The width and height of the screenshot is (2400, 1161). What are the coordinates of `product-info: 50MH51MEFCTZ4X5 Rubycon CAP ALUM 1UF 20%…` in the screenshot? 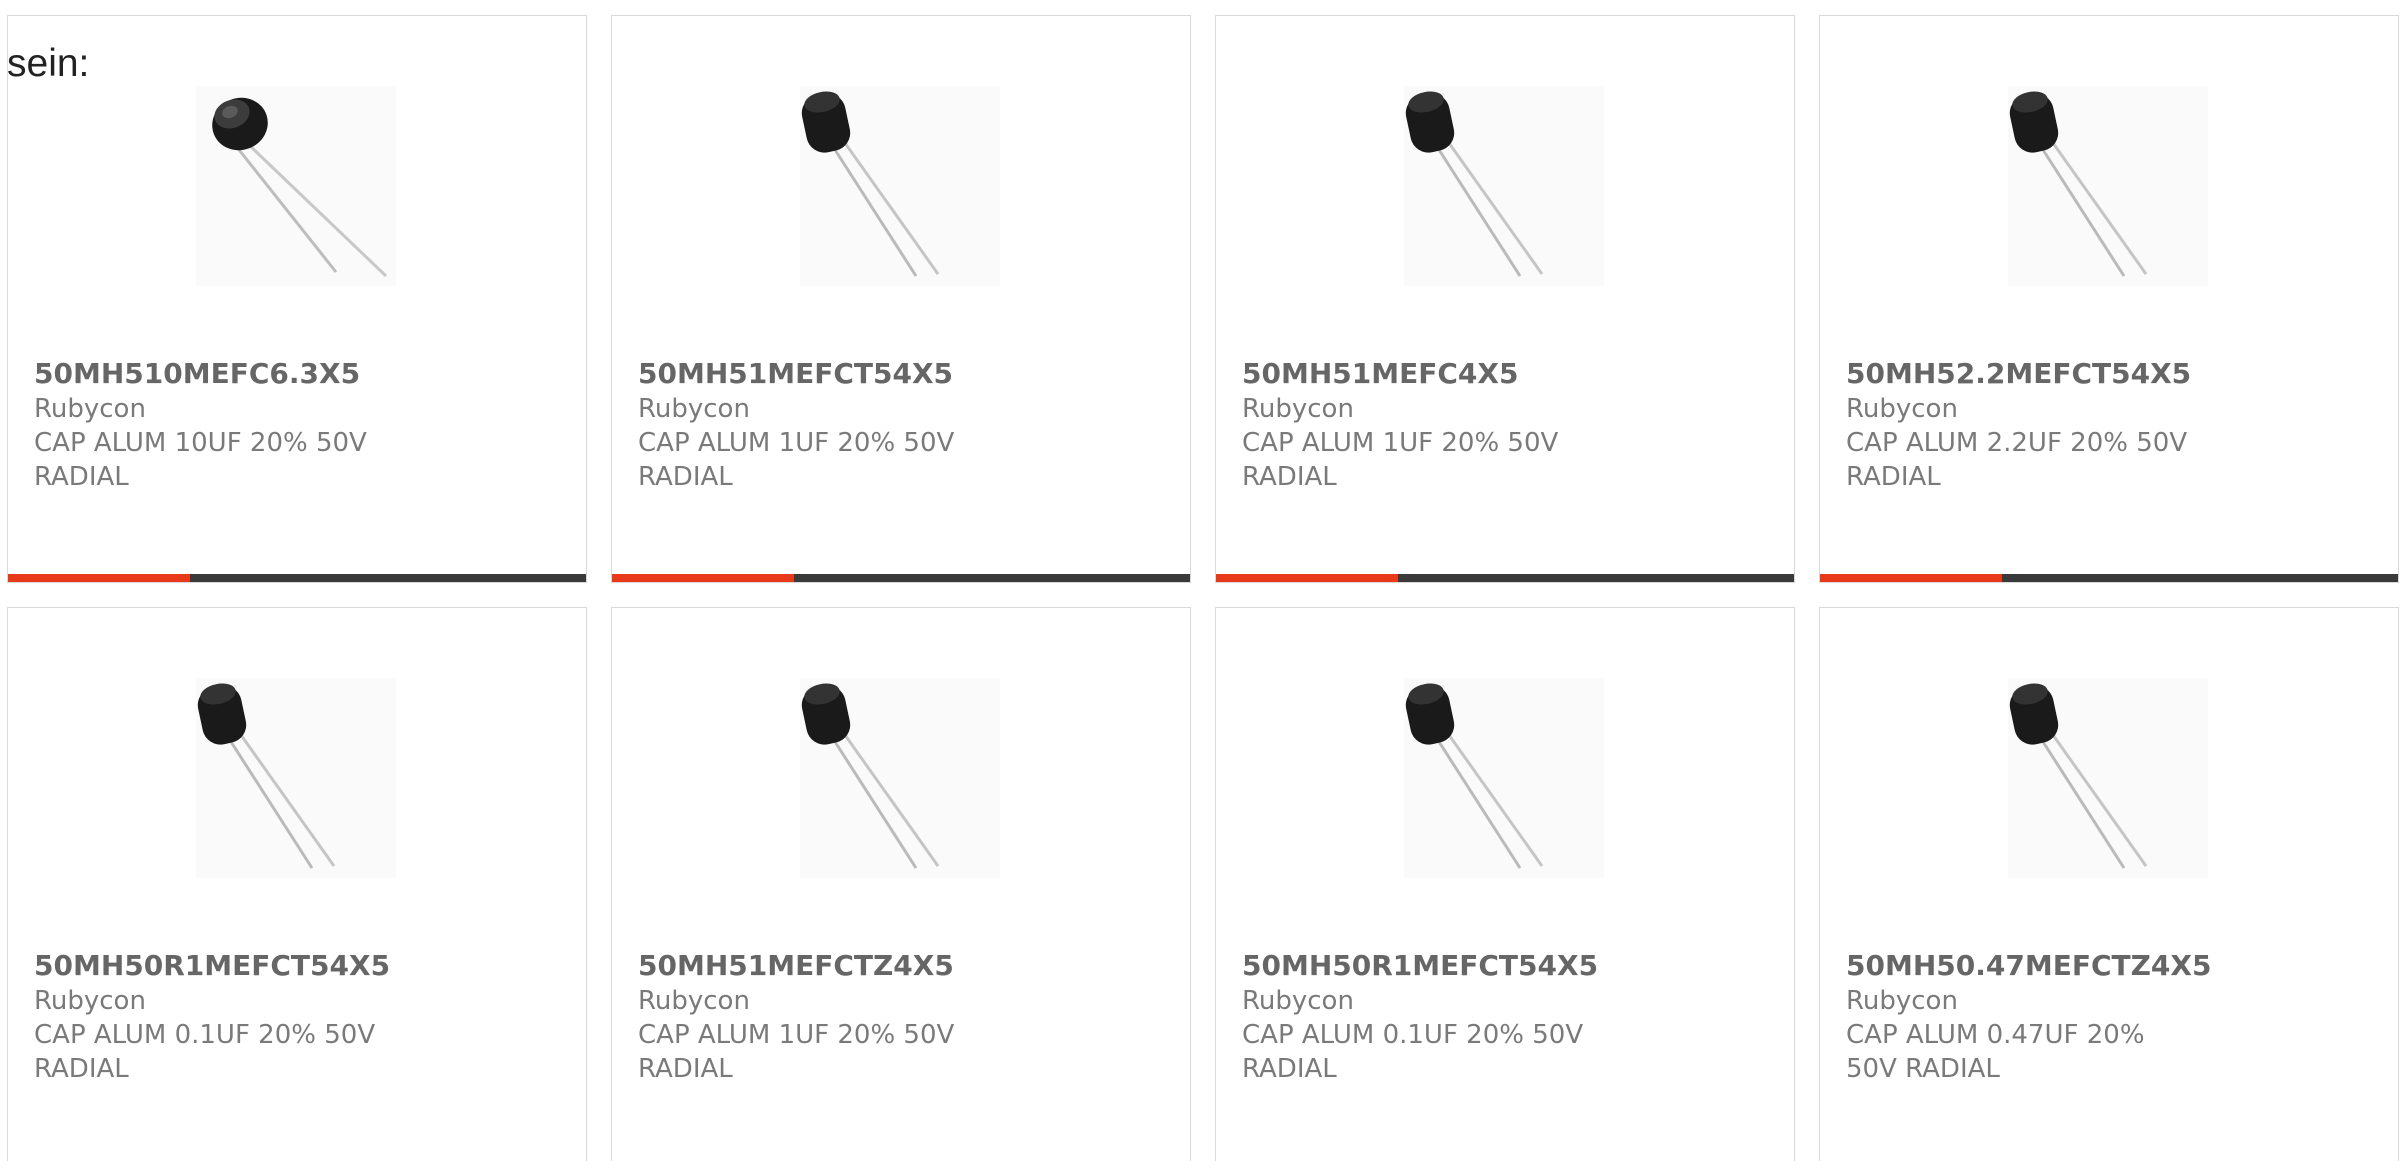 It's located at (813, 1017).